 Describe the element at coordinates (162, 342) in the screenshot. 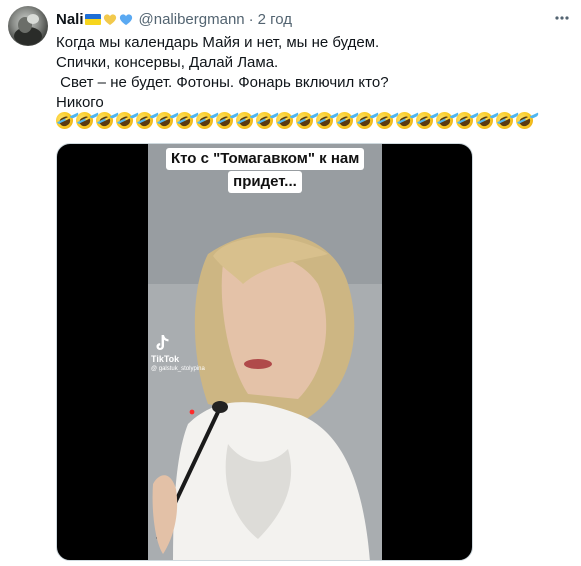

I see `tiktok-icon` at that location.